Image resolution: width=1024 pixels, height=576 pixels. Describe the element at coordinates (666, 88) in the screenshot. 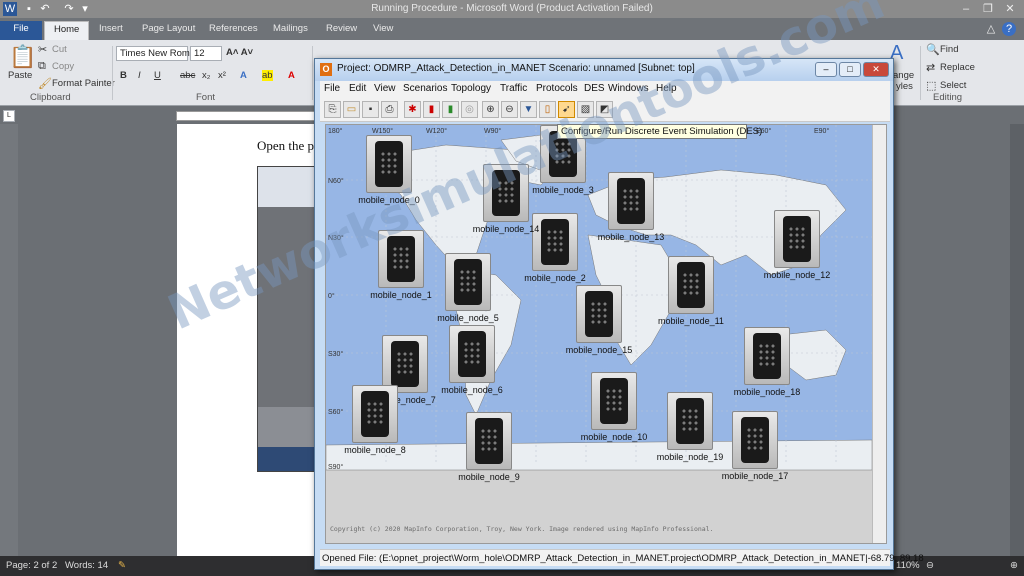

I see `menu-help: Help` at that location.